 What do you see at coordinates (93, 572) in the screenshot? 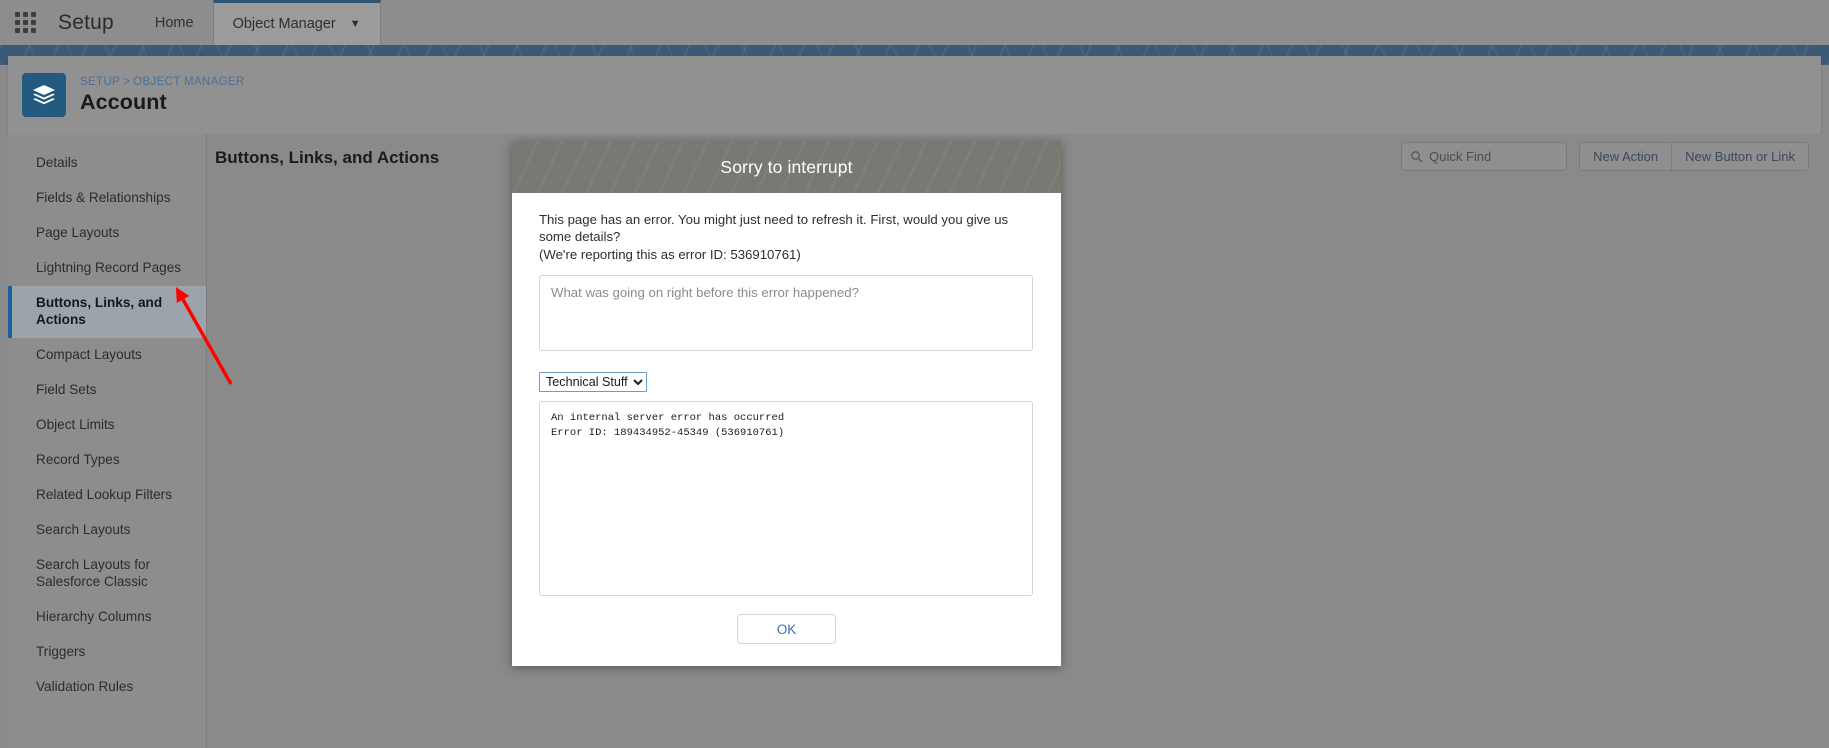
I see `sidebar-item-label: Search Layouts for Salesforce Classic` at bounding box center [93, 572].